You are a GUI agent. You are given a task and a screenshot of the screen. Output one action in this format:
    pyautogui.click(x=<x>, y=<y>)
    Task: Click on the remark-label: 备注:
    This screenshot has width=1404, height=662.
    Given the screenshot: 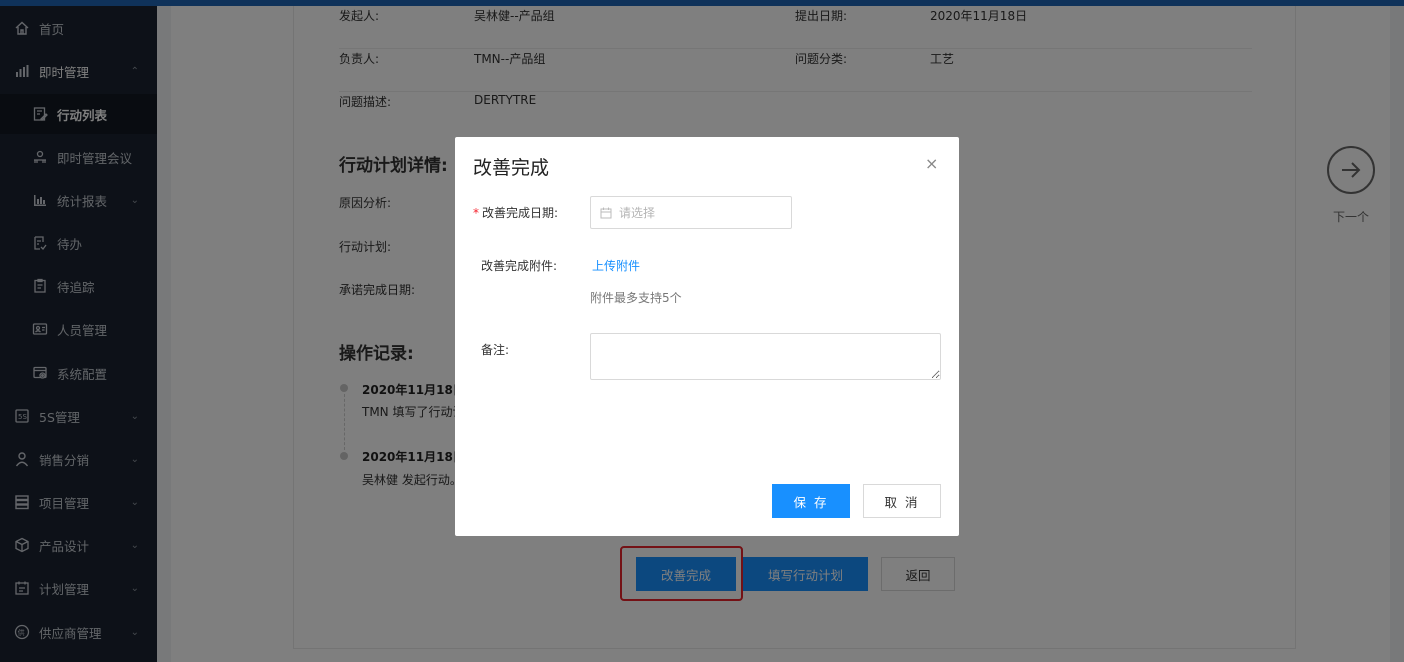 What is the action you would take?
    pyautogui.click(x=495, y=350)
    